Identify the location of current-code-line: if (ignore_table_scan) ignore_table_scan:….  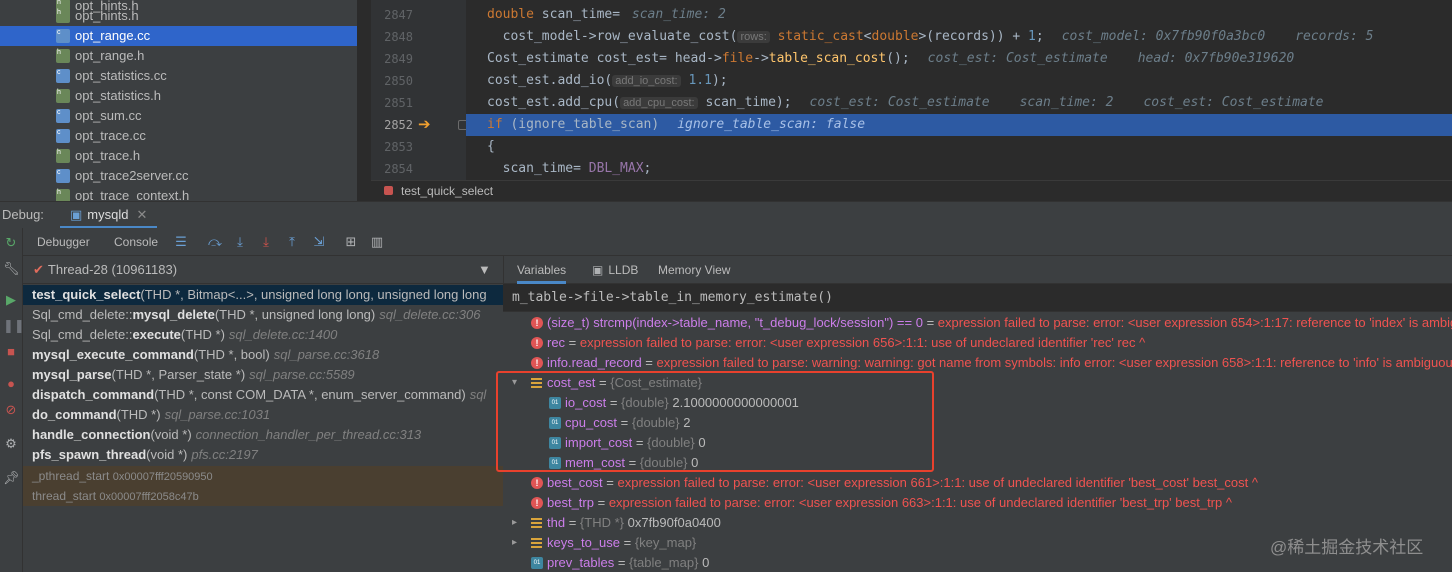
(959, 125).